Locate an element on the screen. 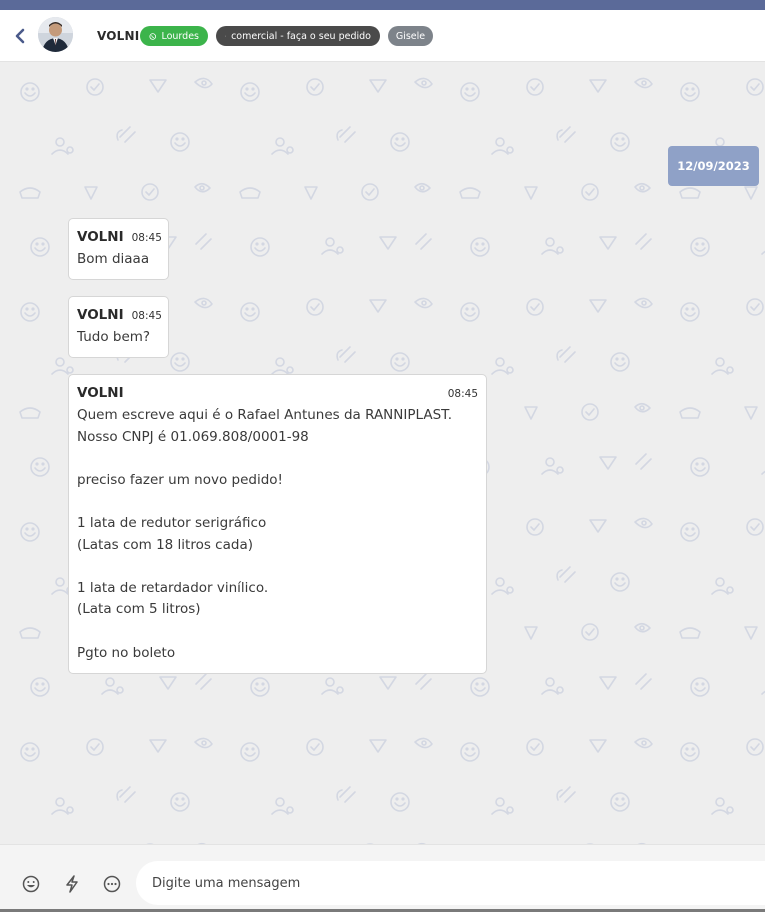 The width and height of the screenshot is (765, 912). lightning-icon is located at coordinates (72, 884).